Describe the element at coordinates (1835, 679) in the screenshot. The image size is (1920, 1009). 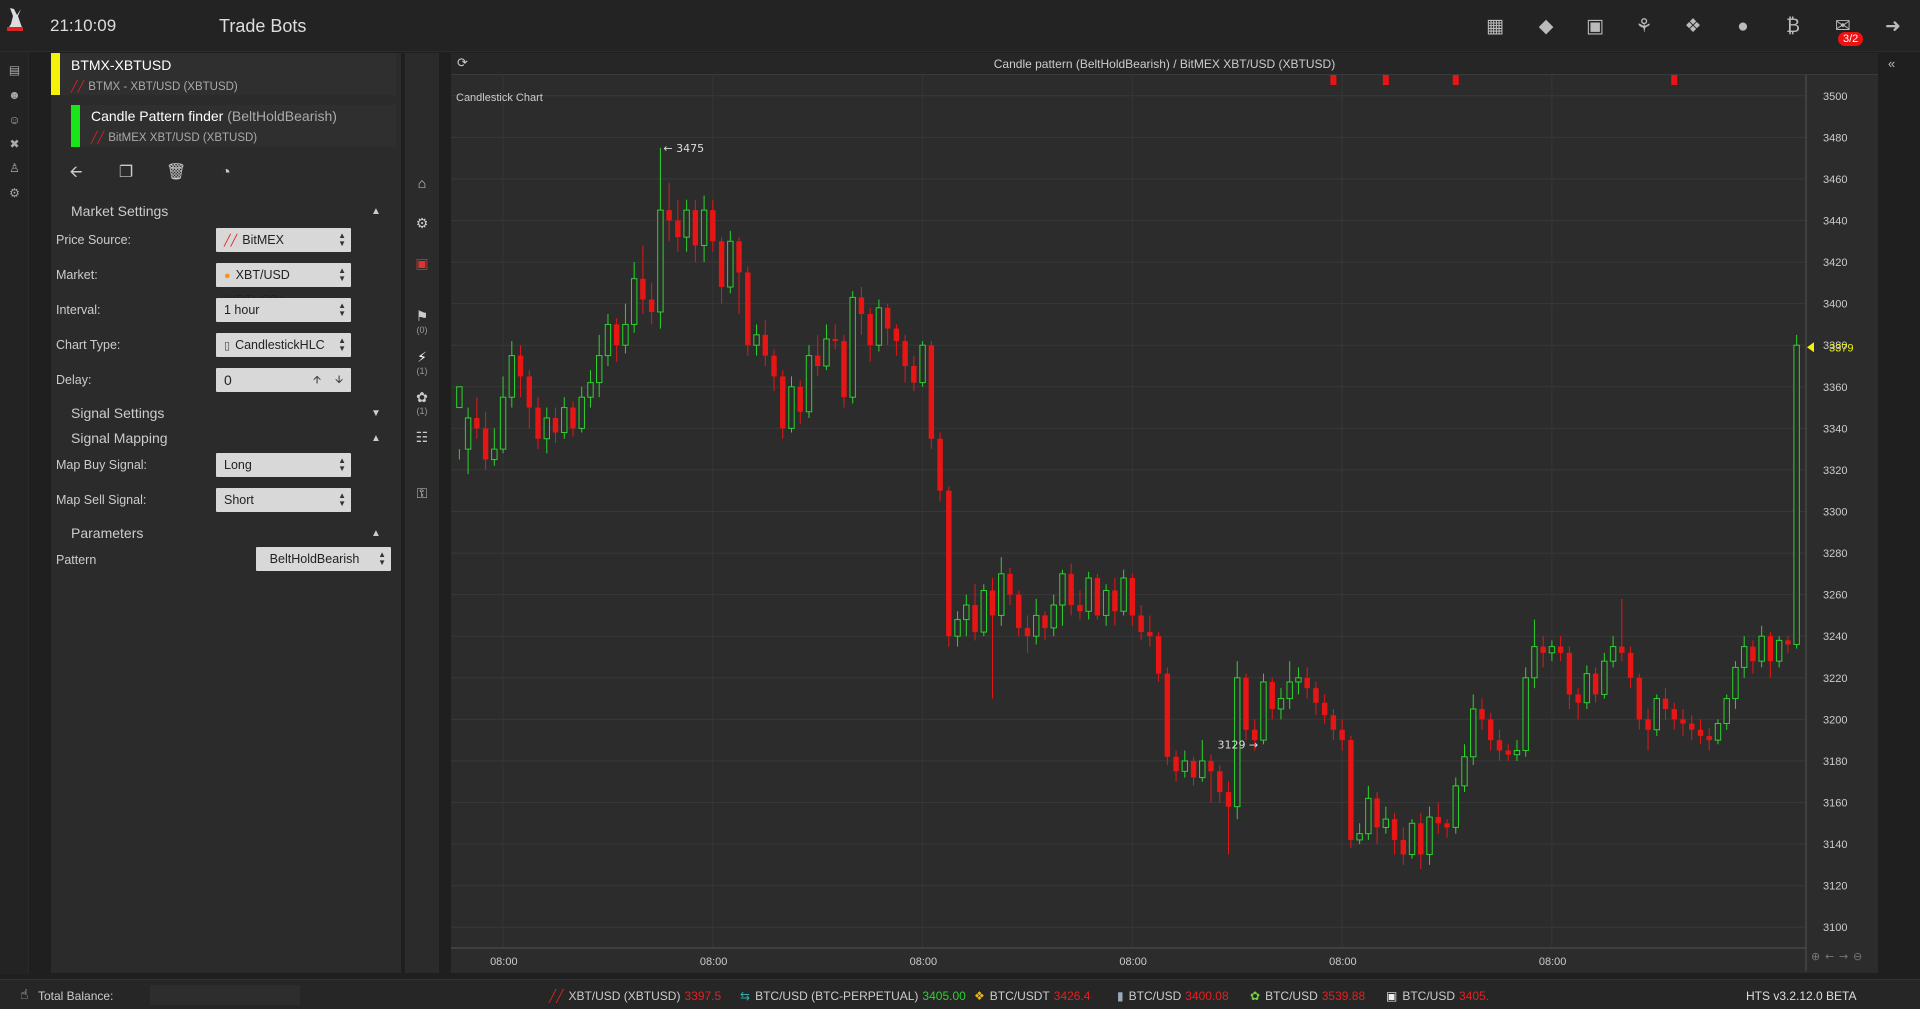
I see `y-tick-label: 3220` at that location.